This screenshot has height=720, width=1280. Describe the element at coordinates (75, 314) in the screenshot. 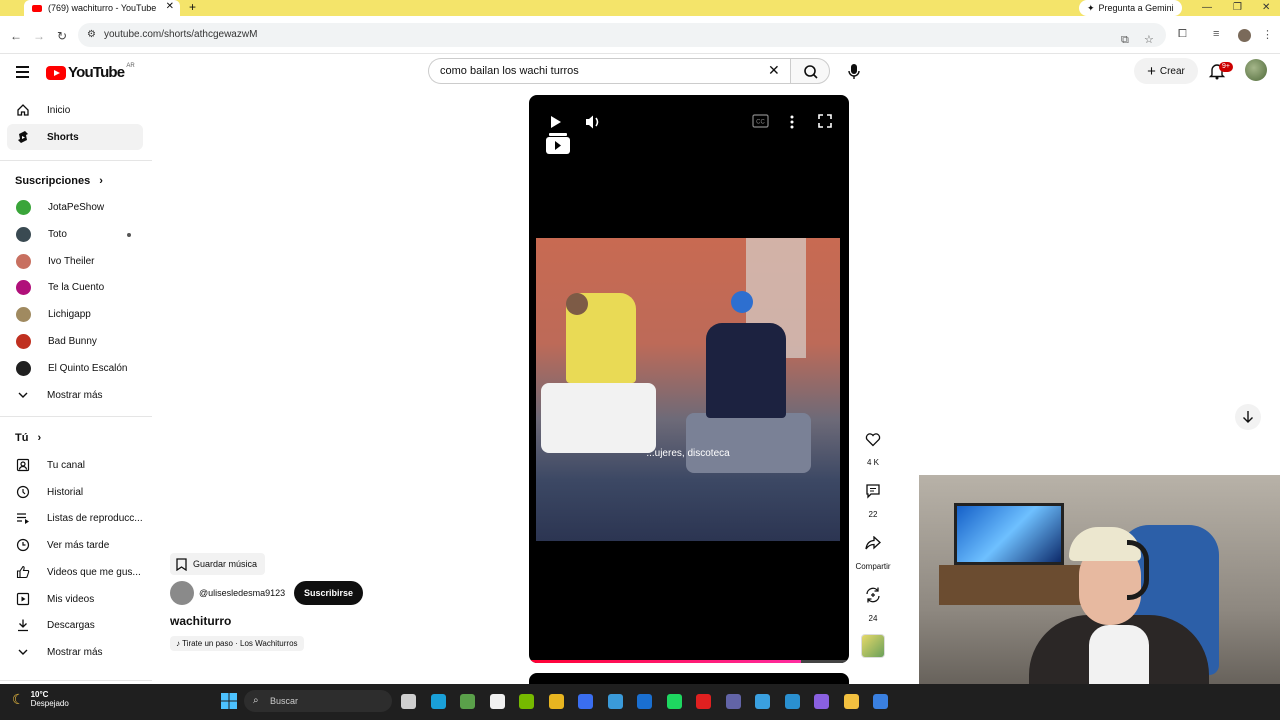

I see `sidebar-item-lichigapp: Lichigapp` at that location.